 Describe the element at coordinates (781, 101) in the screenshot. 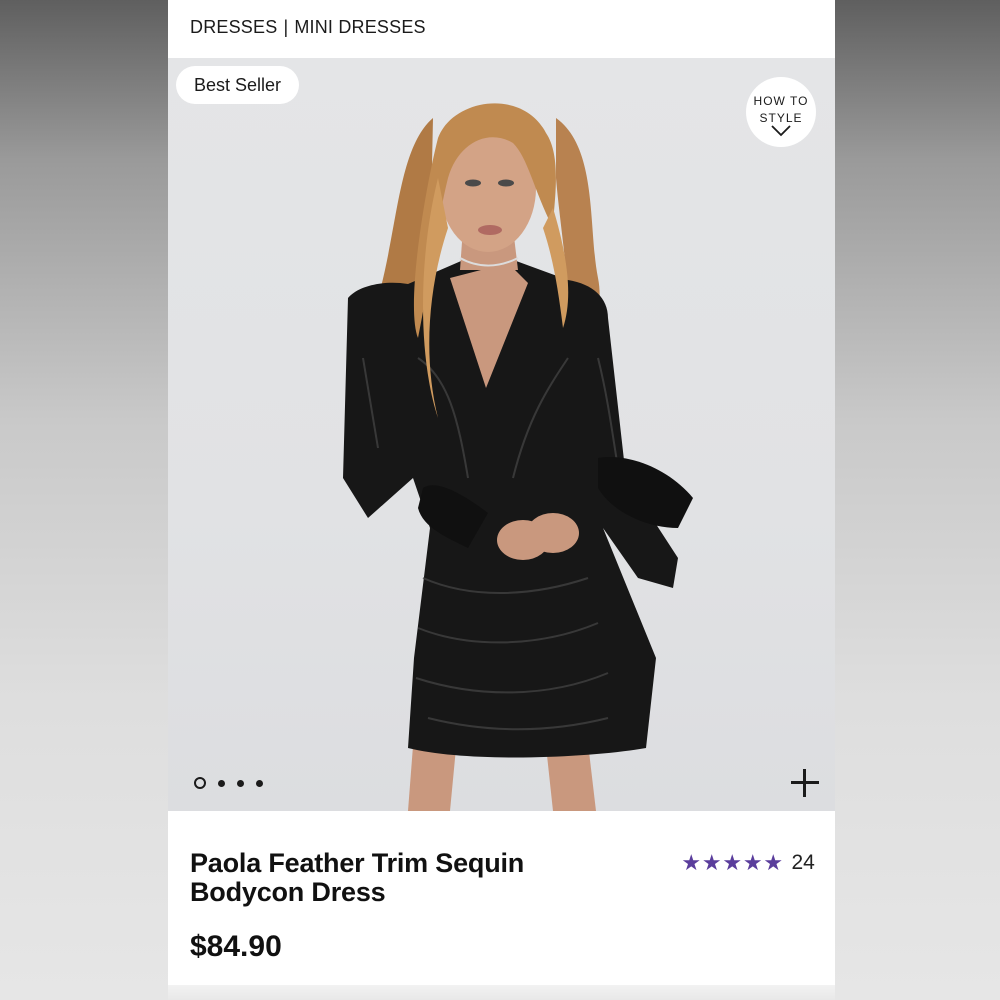

I see `how-to-style-label-1: HOW TO` at that location.